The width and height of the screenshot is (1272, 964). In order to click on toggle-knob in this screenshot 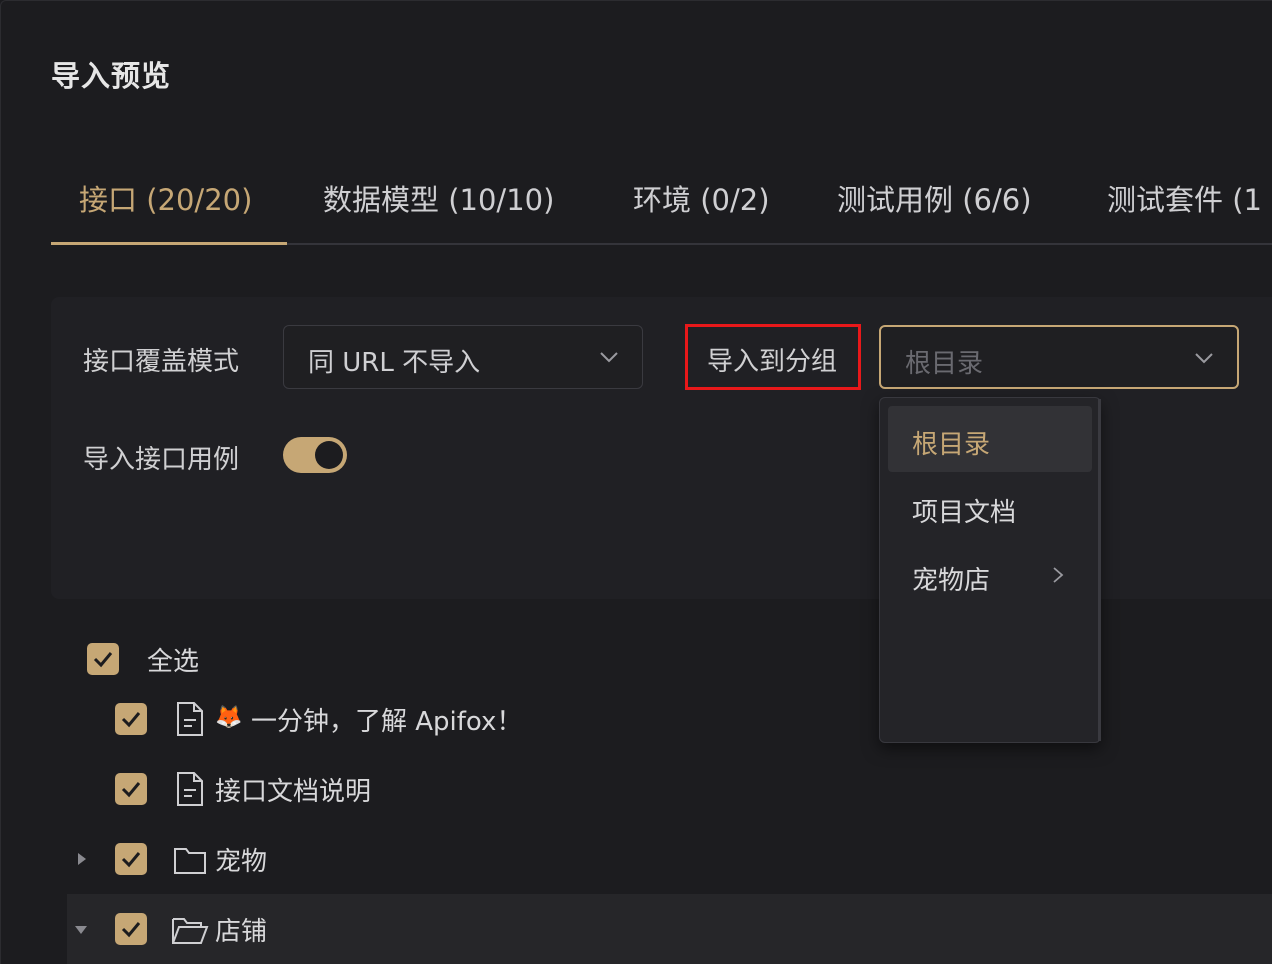, I will do `click(329, 455)`.